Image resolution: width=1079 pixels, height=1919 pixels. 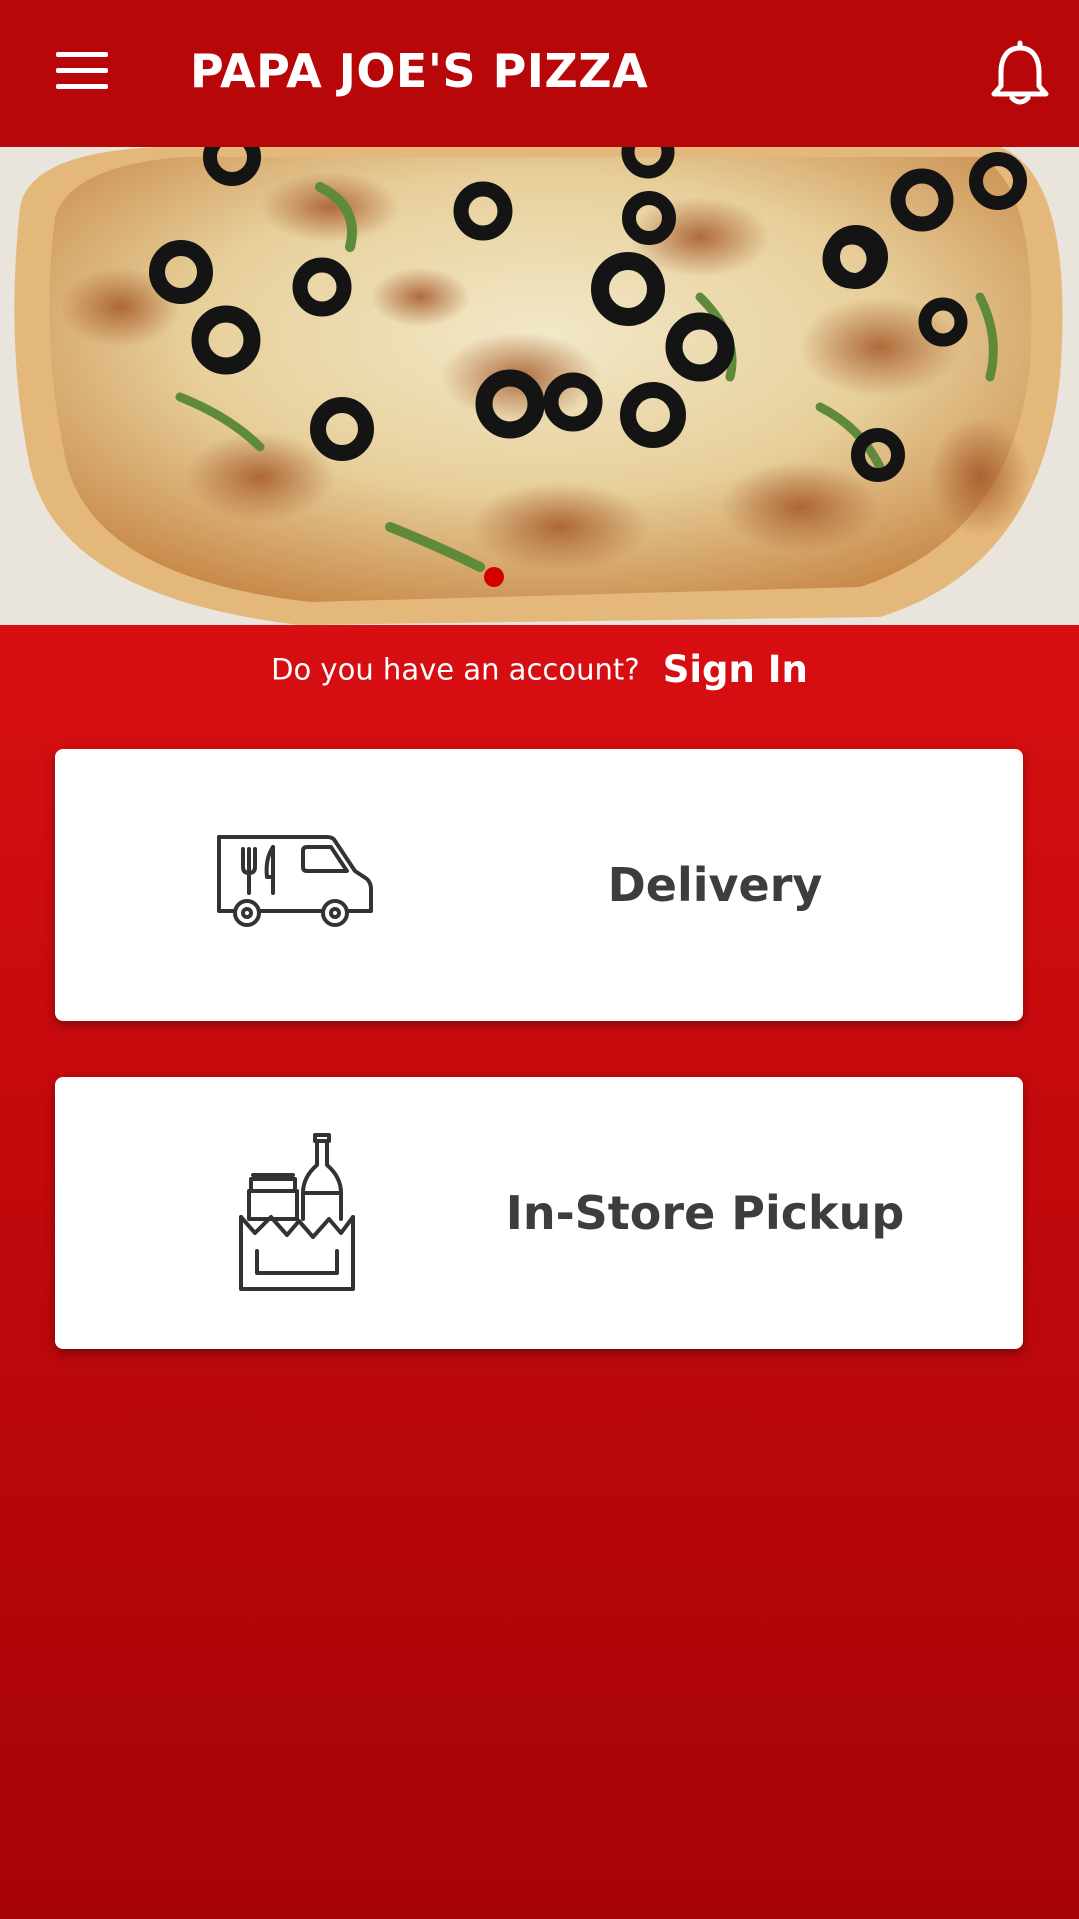 I want to click on hamburger-menu-icon, so click(x=84, y=72).